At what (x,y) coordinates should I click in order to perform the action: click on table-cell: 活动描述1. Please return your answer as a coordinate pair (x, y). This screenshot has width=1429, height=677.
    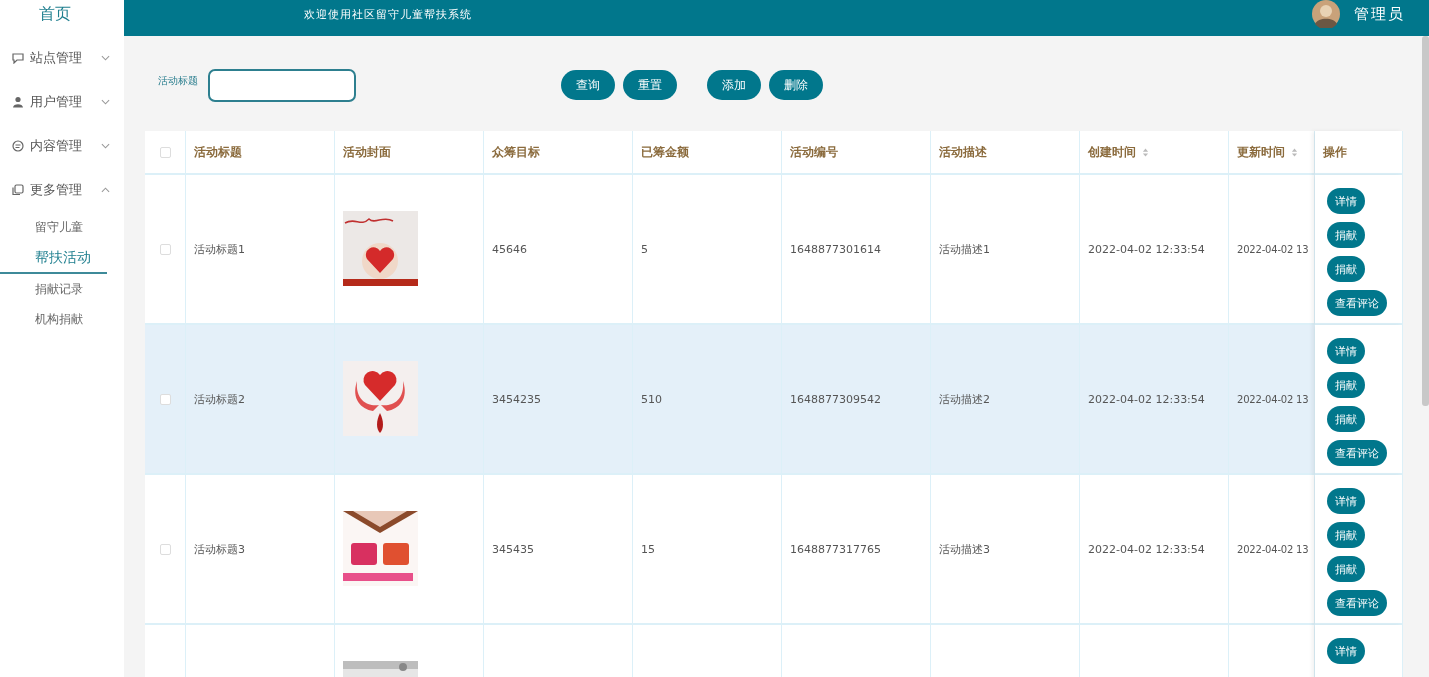
    Looking at the image, I should click on (964, 249).